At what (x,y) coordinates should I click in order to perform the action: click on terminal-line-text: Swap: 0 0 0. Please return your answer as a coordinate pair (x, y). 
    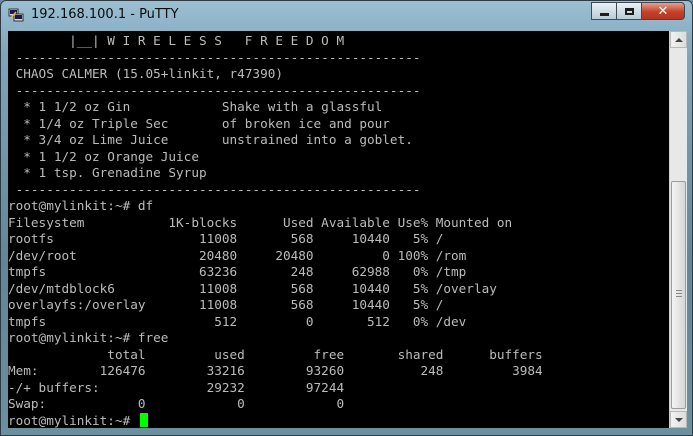
    Looking at the image, I should click on (176, 403).